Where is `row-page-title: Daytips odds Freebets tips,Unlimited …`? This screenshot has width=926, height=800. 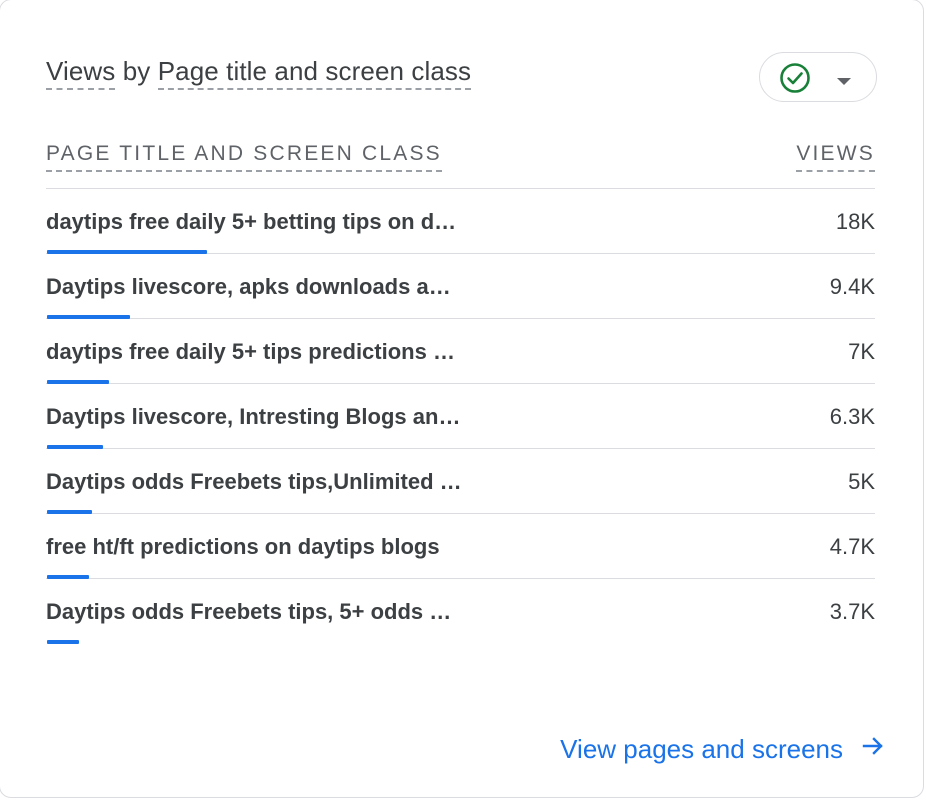 row-page-title: Daytips odds Freebets tips,Unlimited … is located at coordinates (254, 481).